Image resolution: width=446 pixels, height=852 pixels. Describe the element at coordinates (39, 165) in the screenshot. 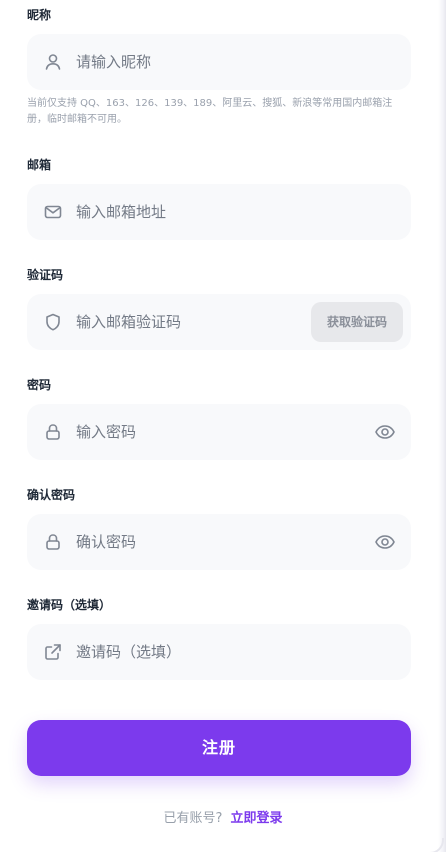

I see `email-label: 邮箱` at that location.